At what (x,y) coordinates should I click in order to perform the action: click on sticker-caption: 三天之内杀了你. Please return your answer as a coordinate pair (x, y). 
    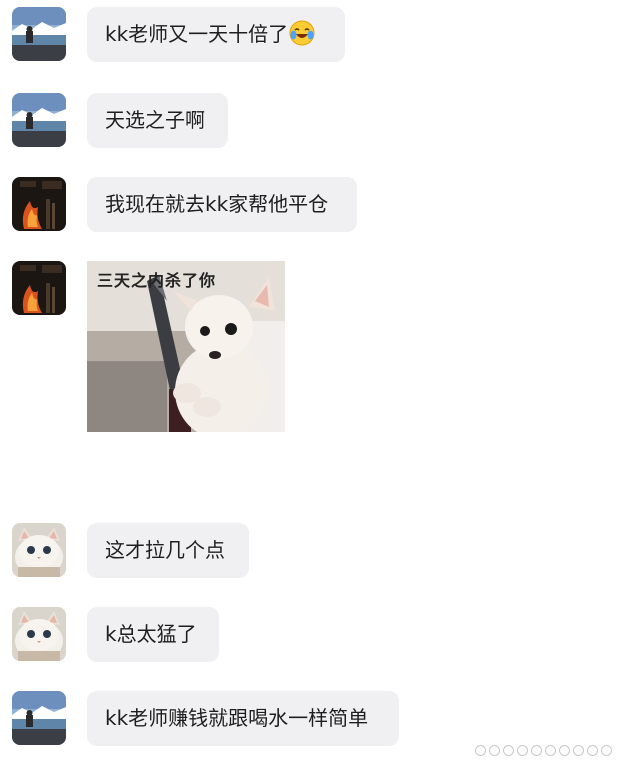
    Looking at the image, I should click on (157, 280).